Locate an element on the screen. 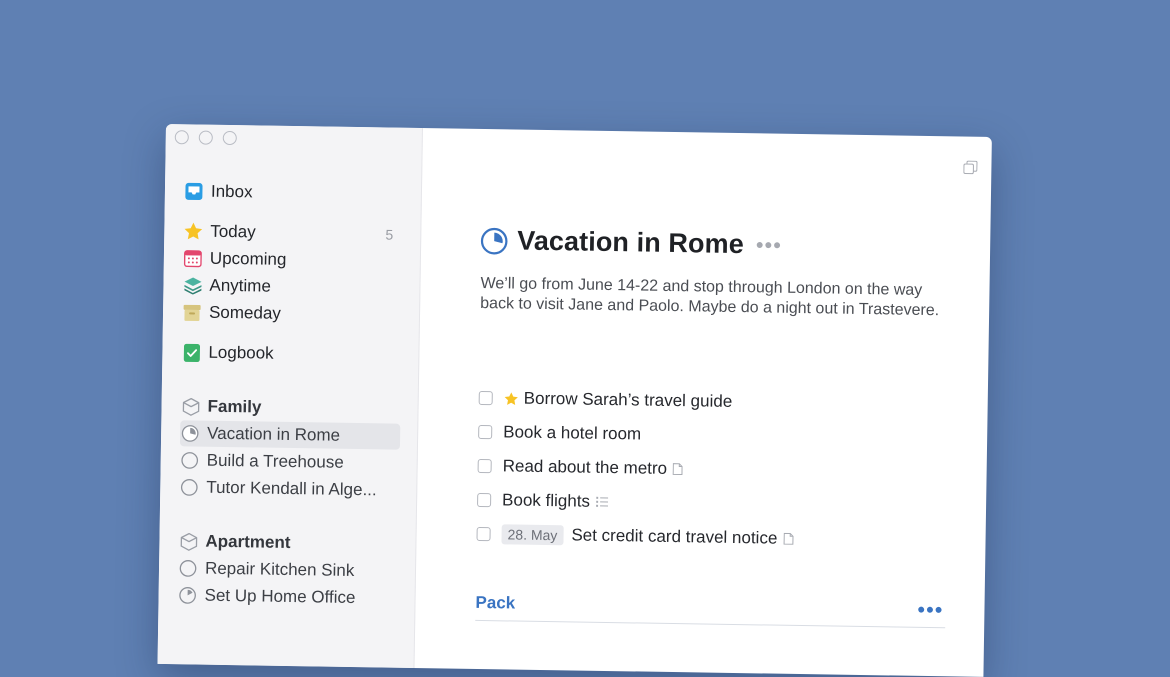 The height and width of the screenshot is (677, 1170). inbox-icon is located at coordinates (194, 191).